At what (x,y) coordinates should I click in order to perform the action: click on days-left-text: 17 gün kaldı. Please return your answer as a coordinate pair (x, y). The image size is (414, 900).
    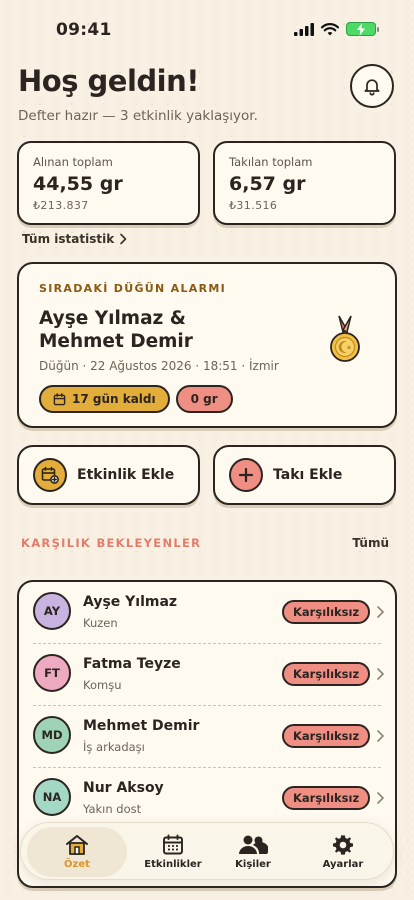
    Looking at the image, I should click on (114, 399).